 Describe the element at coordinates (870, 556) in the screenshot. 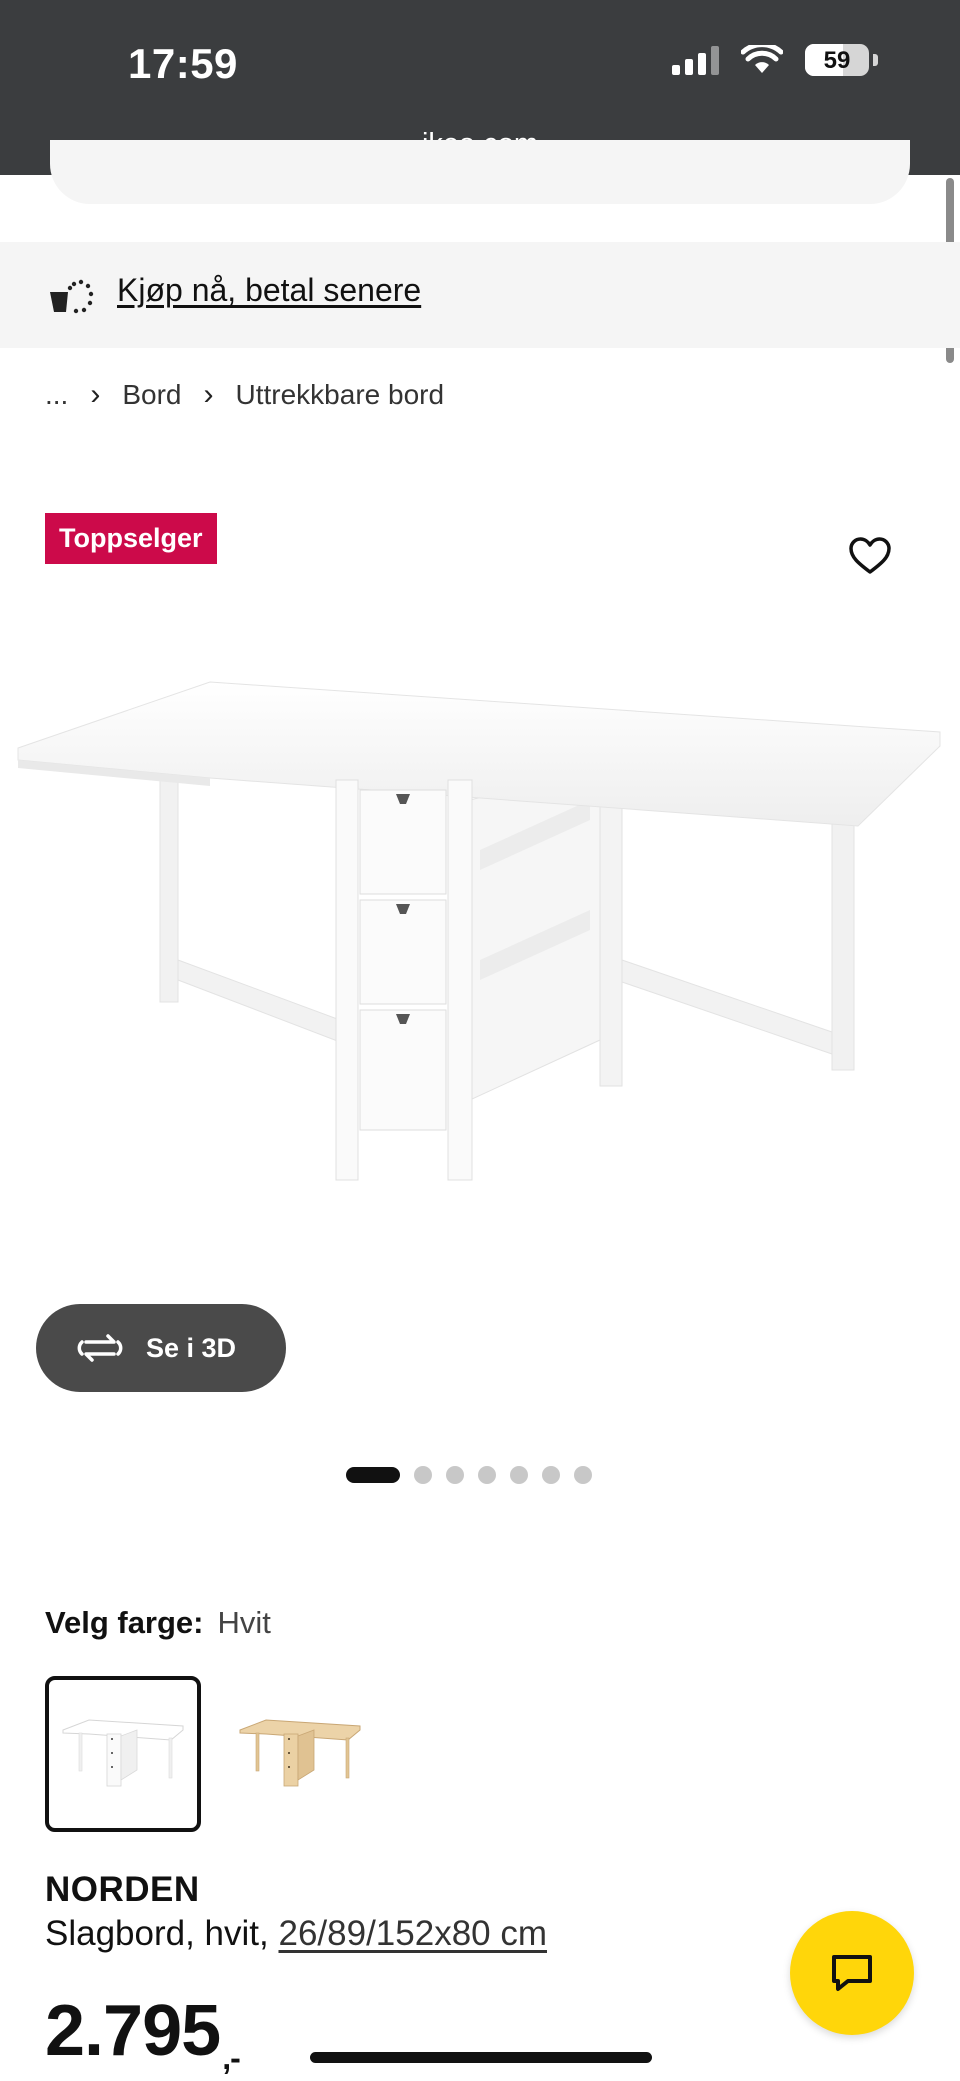

I see `heart-icon` at that location.